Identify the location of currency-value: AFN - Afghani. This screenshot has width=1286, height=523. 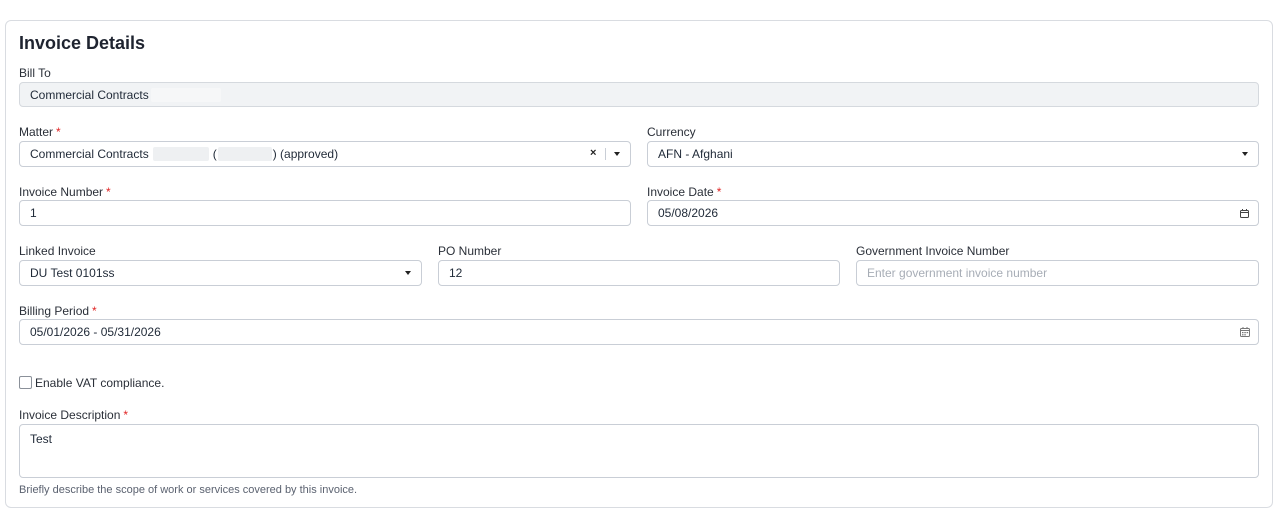
(695, 154).